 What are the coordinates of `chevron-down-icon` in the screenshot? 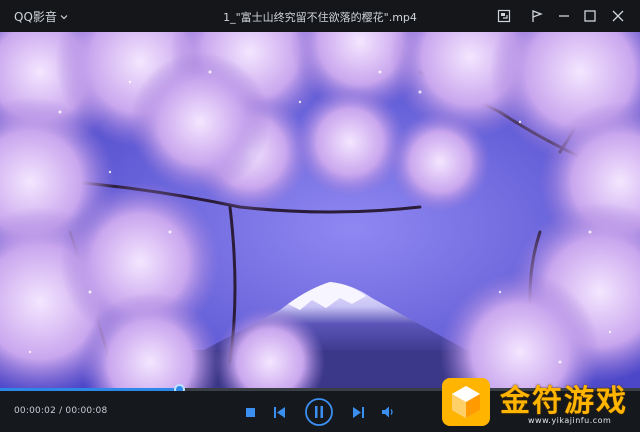 It's located at (64, 16).